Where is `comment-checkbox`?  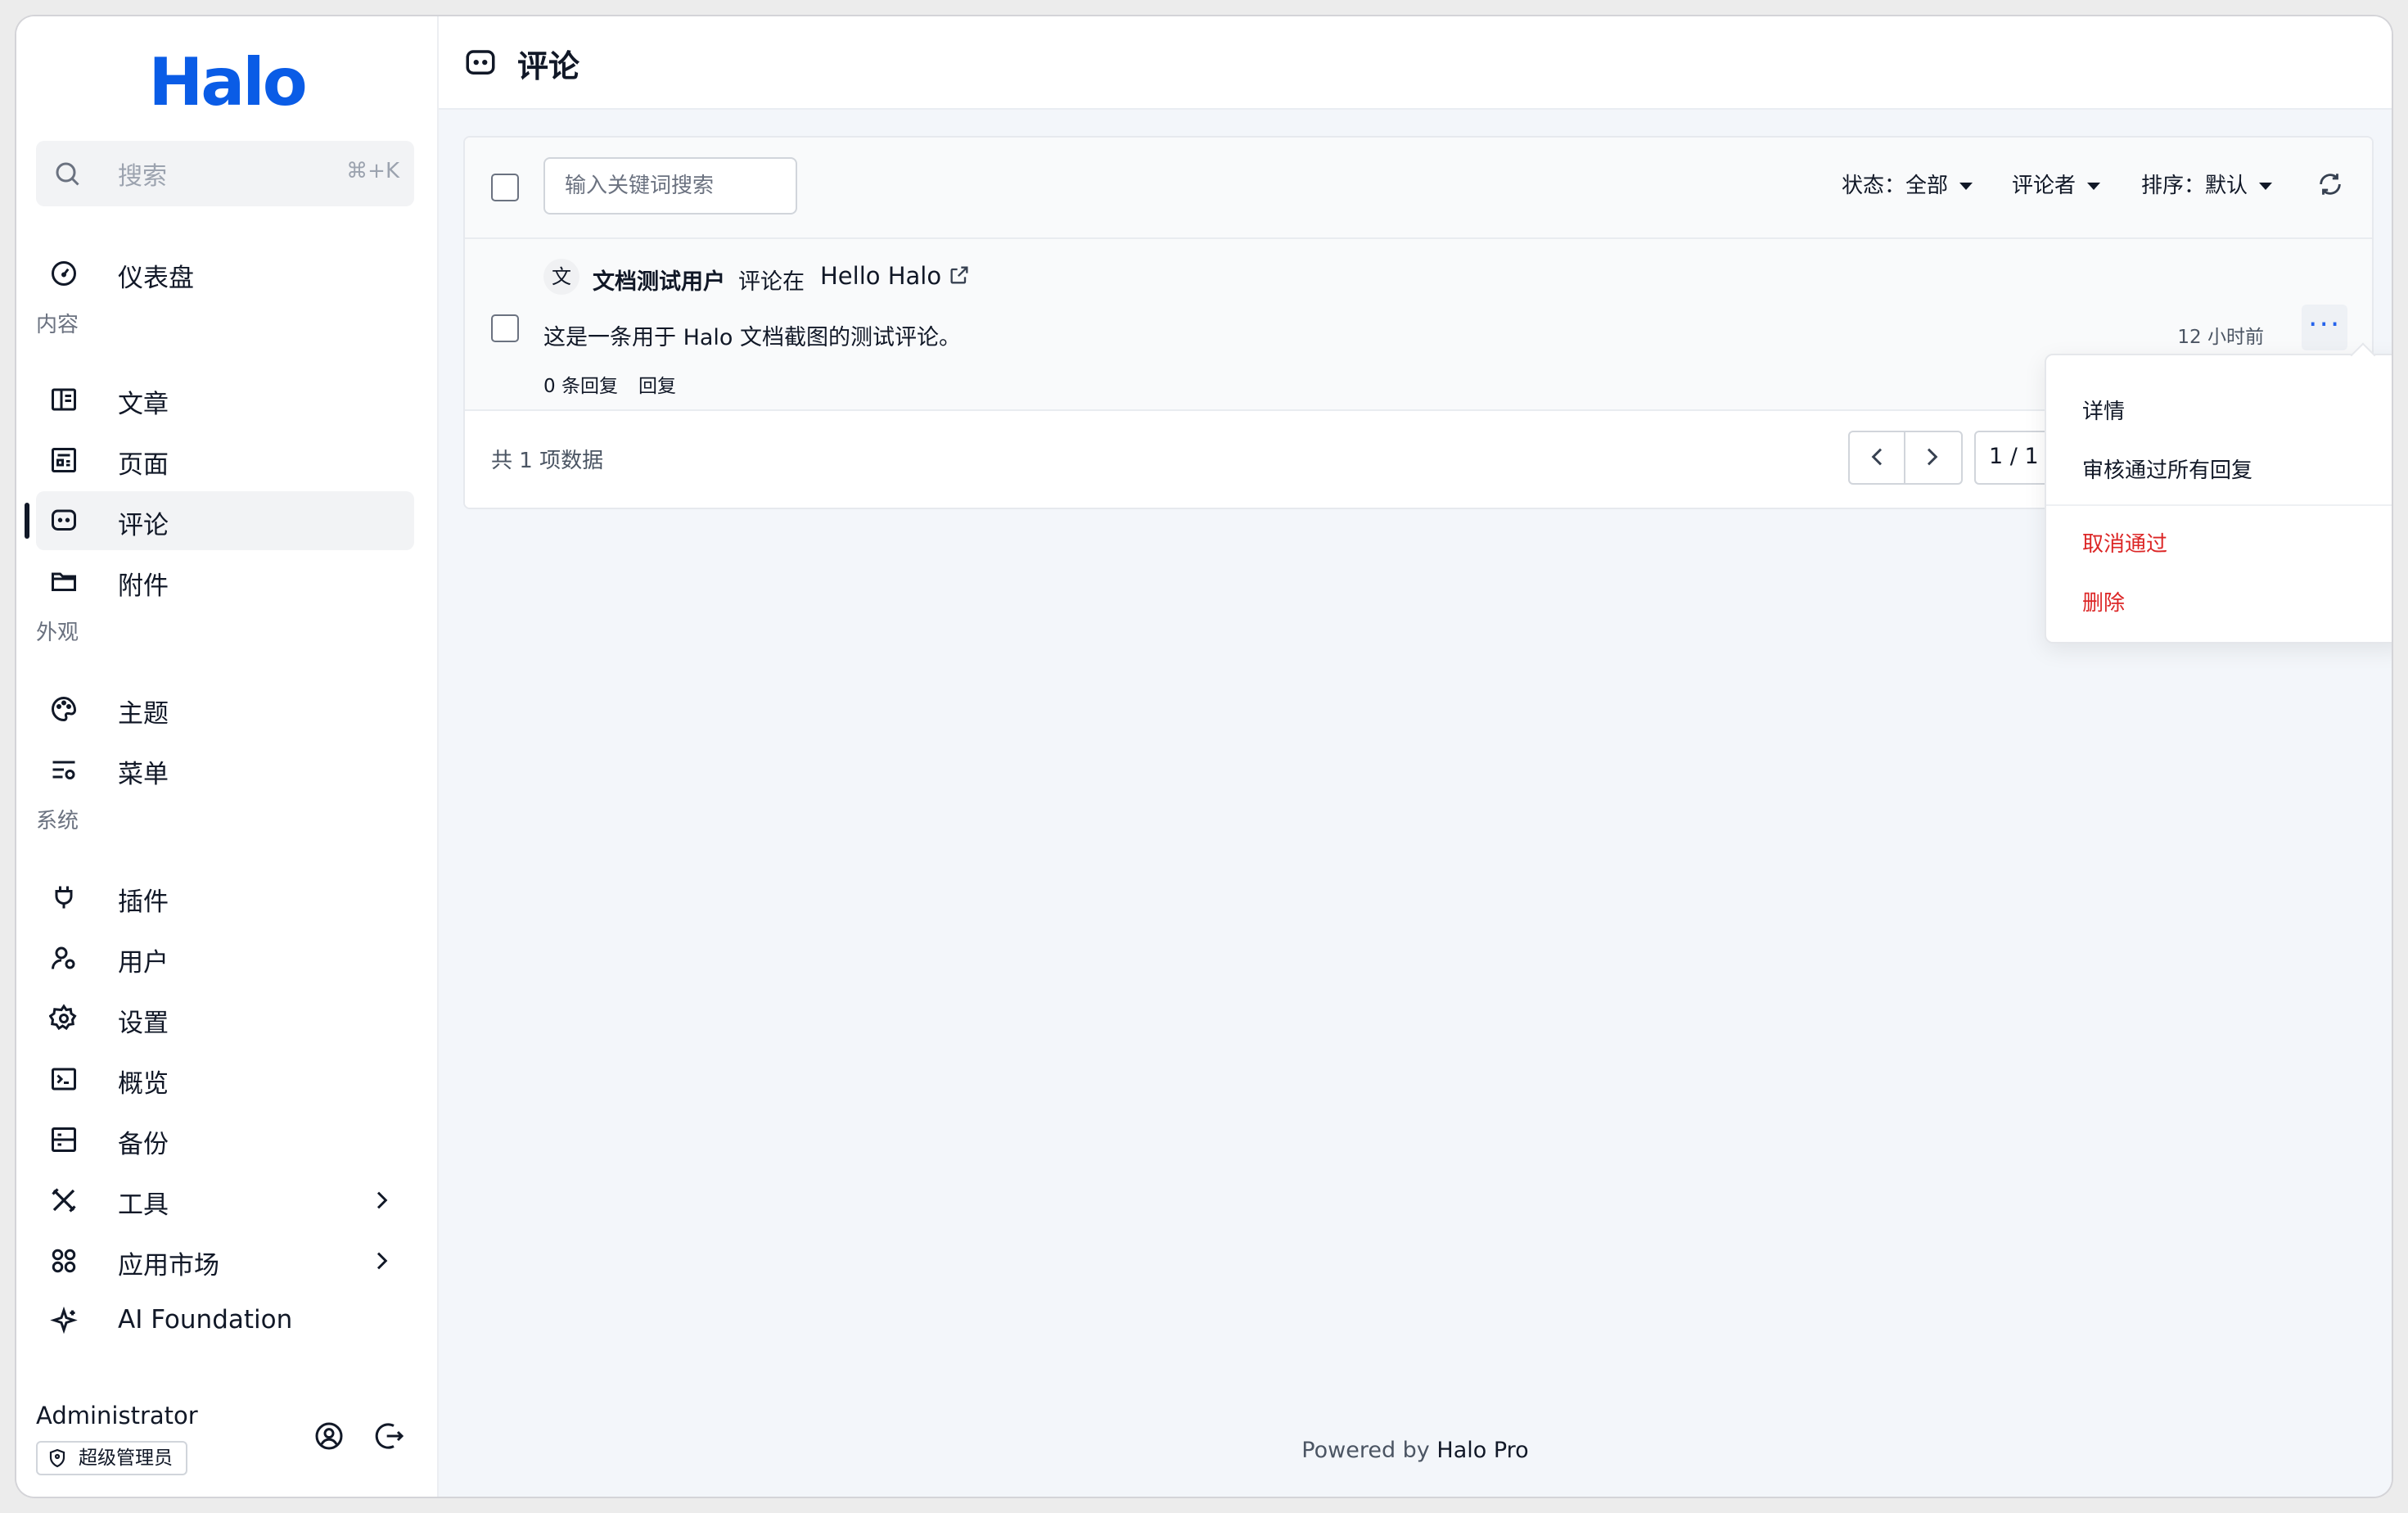 comment-checkbox is located at coordinates (505, 328).